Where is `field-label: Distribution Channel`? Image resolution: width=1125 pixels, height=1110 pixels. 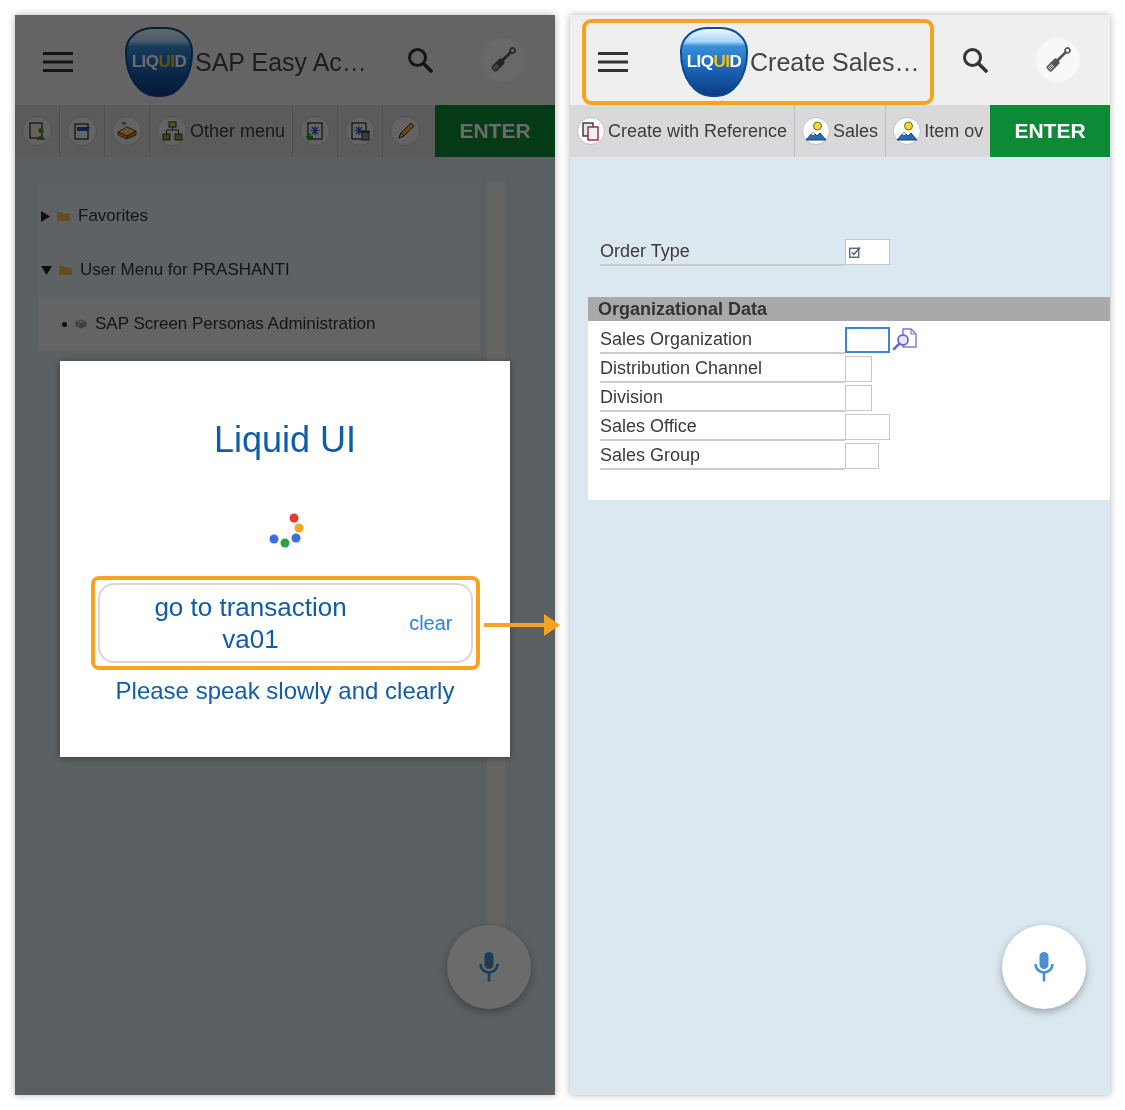
field-label: Distribution Channel is located at coordinates (722, 369).